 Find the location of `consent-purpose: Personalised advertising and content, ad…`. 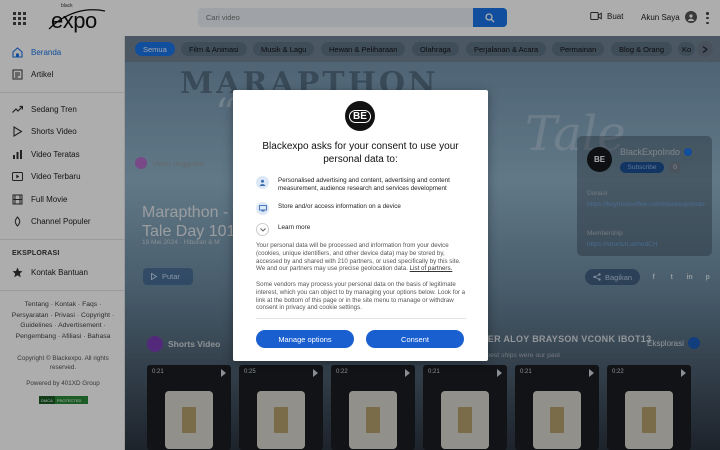

consent-purpose: Personalised advertising and content, ad… is located at coordinates (361, 184).